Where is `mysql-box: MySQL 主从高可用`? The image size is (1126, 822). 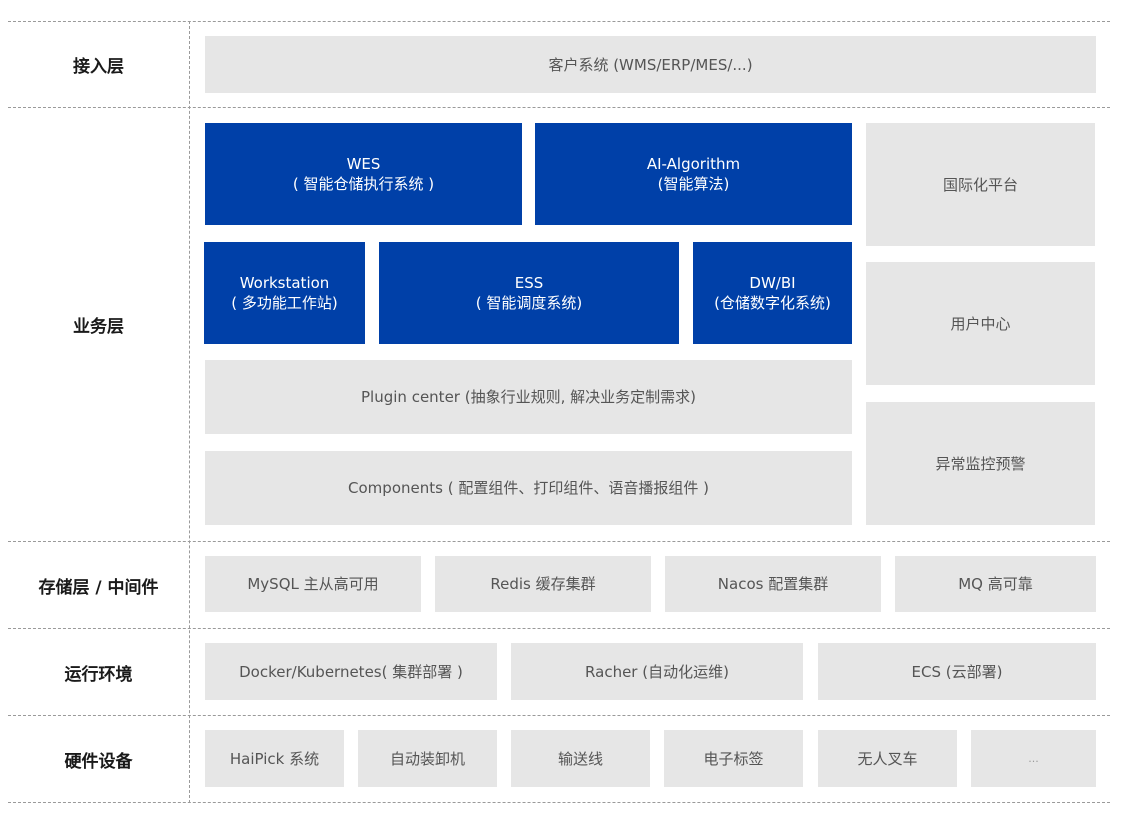 mysql-box: MySQL 主从高可用 is located at coordinates (313, 584).